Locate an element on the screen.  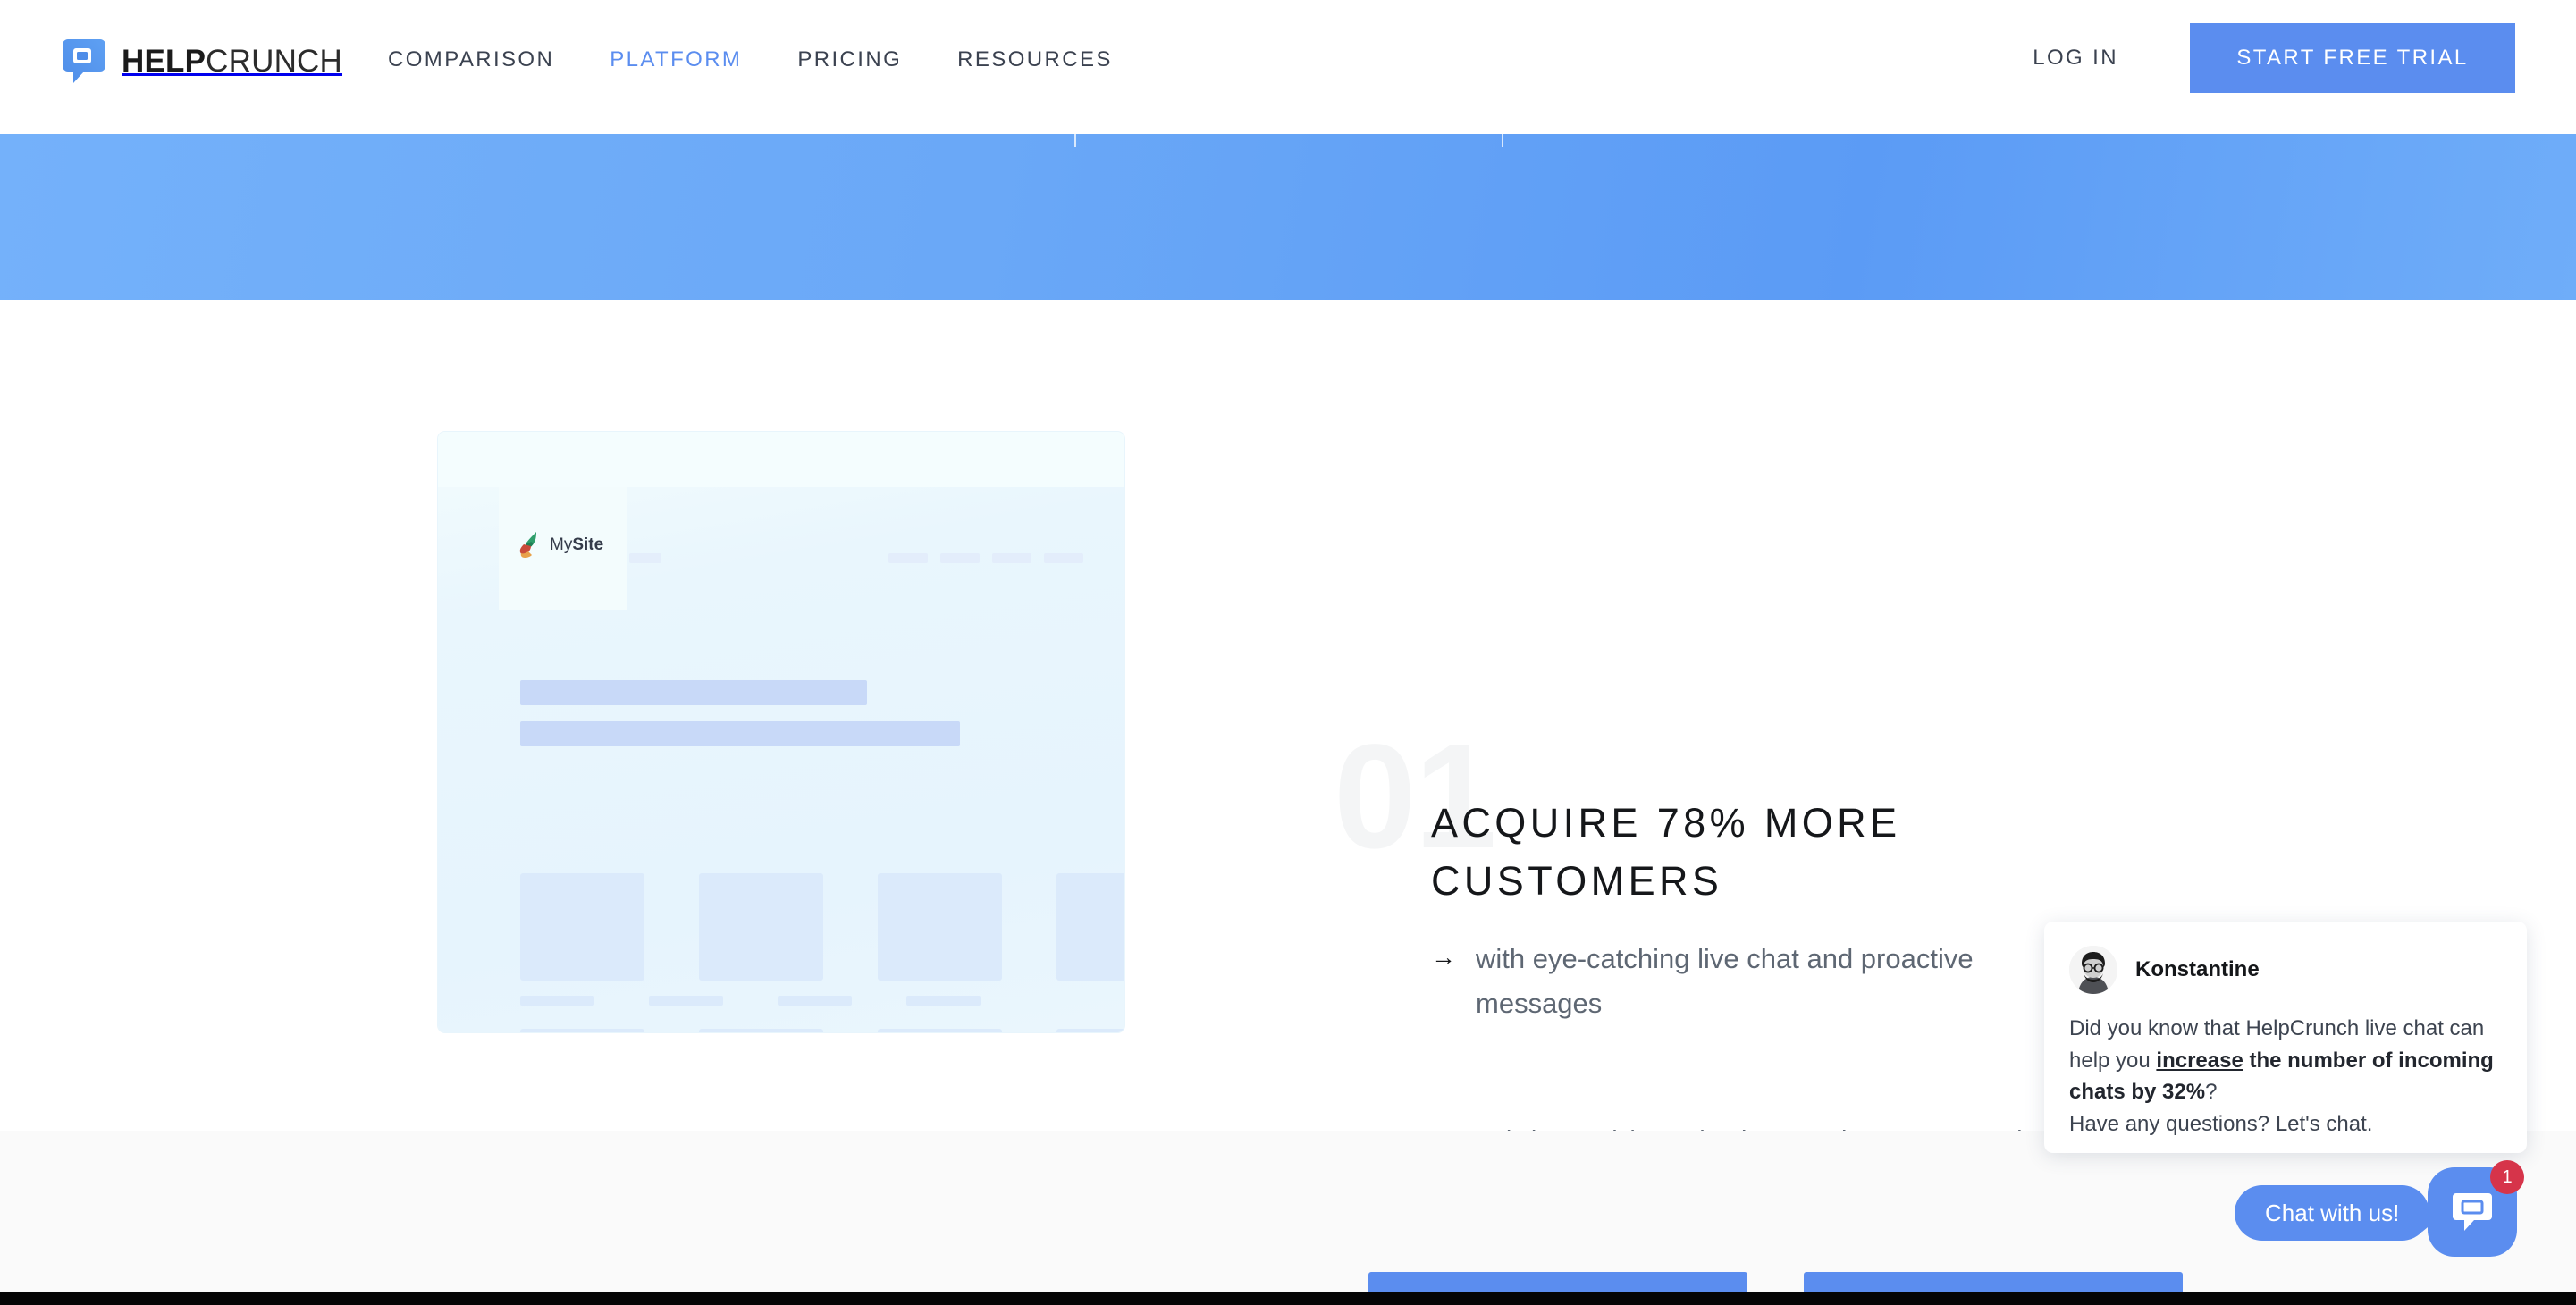
mockup-topbar is located at coordinates (781, 459).